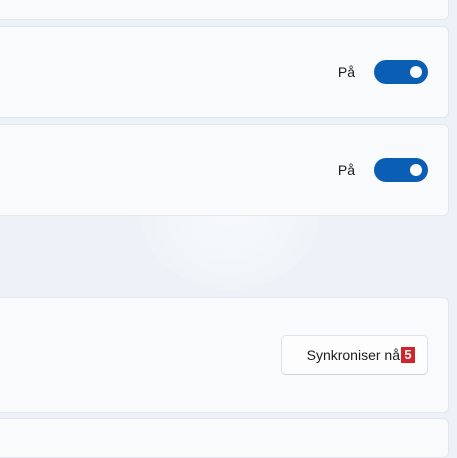  What do you see at coordinates (346, 72) in the screenshot?
I see `toggle-1-state-label: På` at bounding box center [346, 72].